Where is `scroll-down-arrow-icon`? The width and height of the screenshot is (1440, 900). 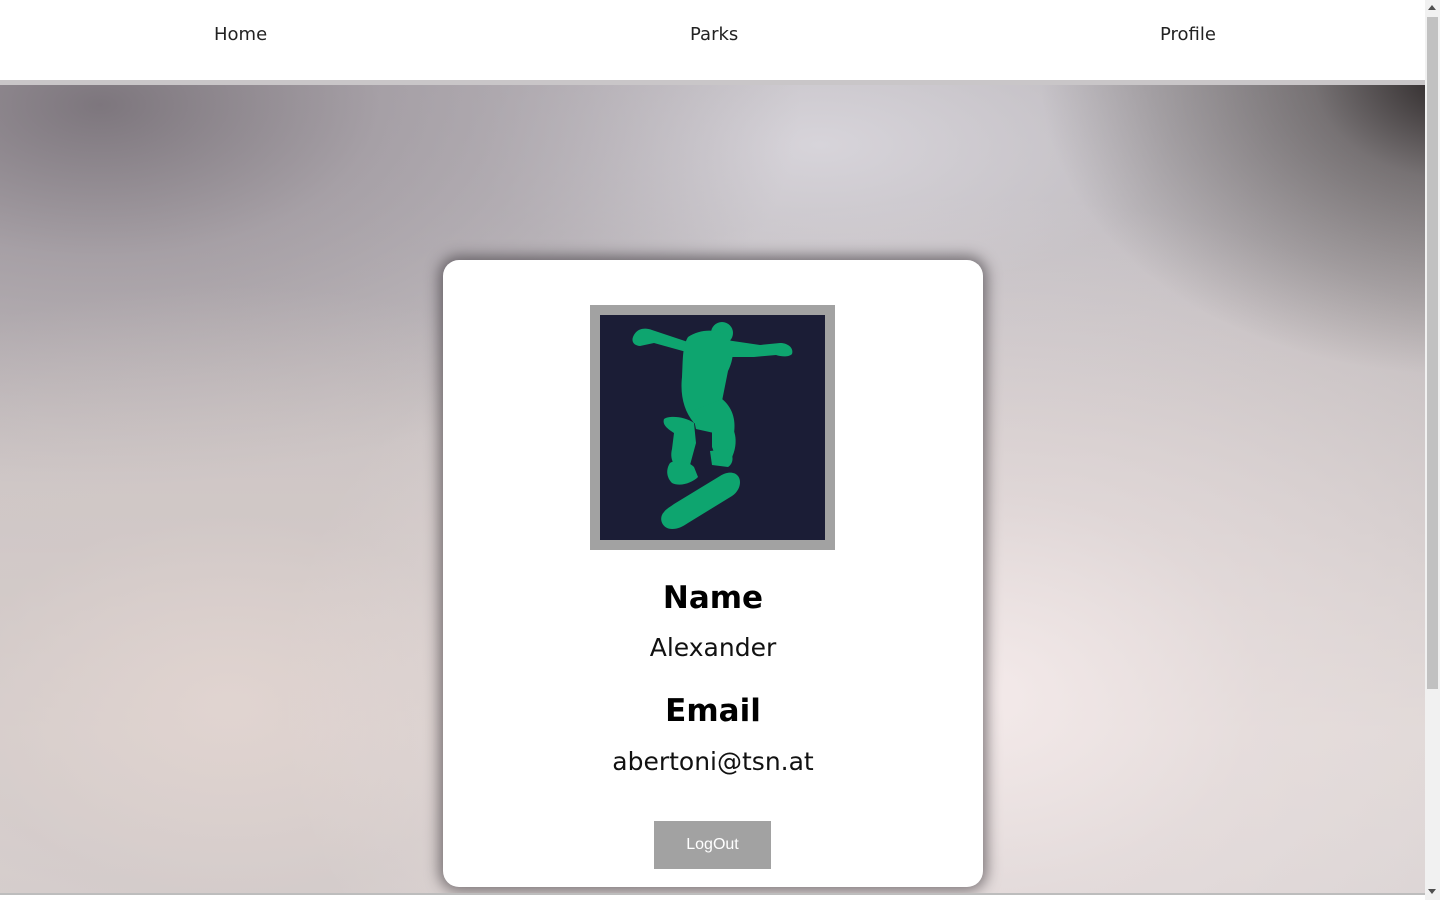
scroll-down-arrow-icon is located at coordinates (1432, 891).